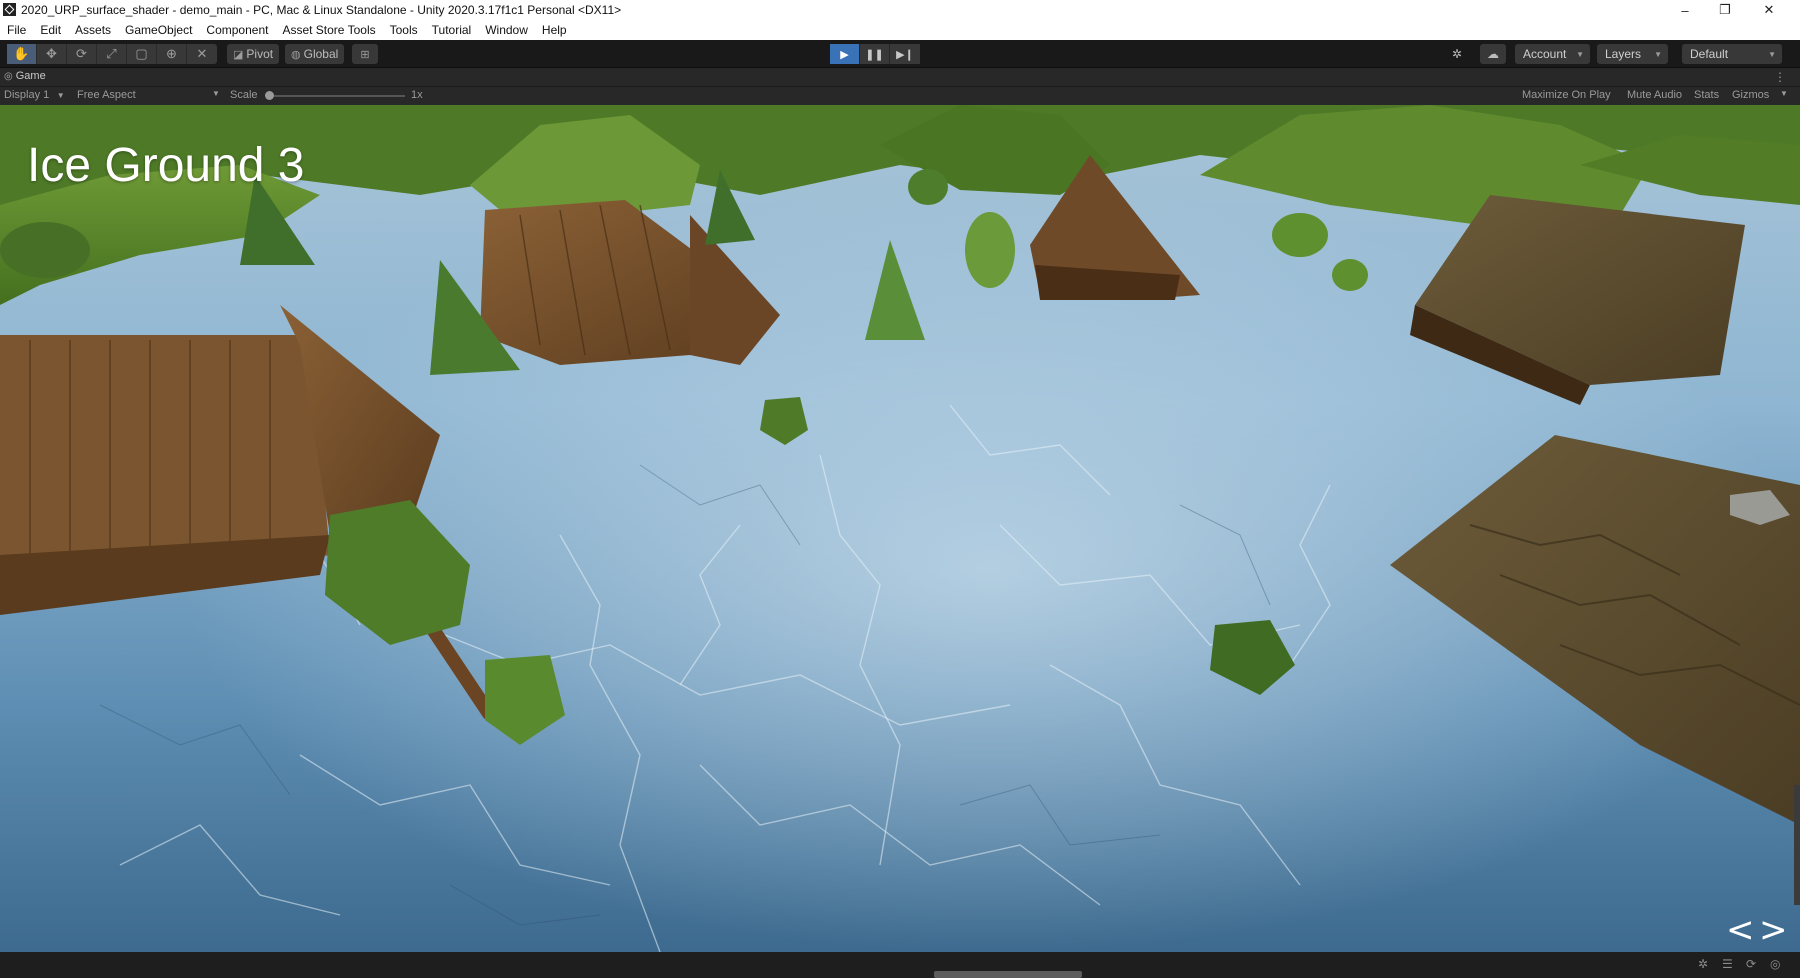  I want to click on progress-icon: ⟳, so click(1751, 964).